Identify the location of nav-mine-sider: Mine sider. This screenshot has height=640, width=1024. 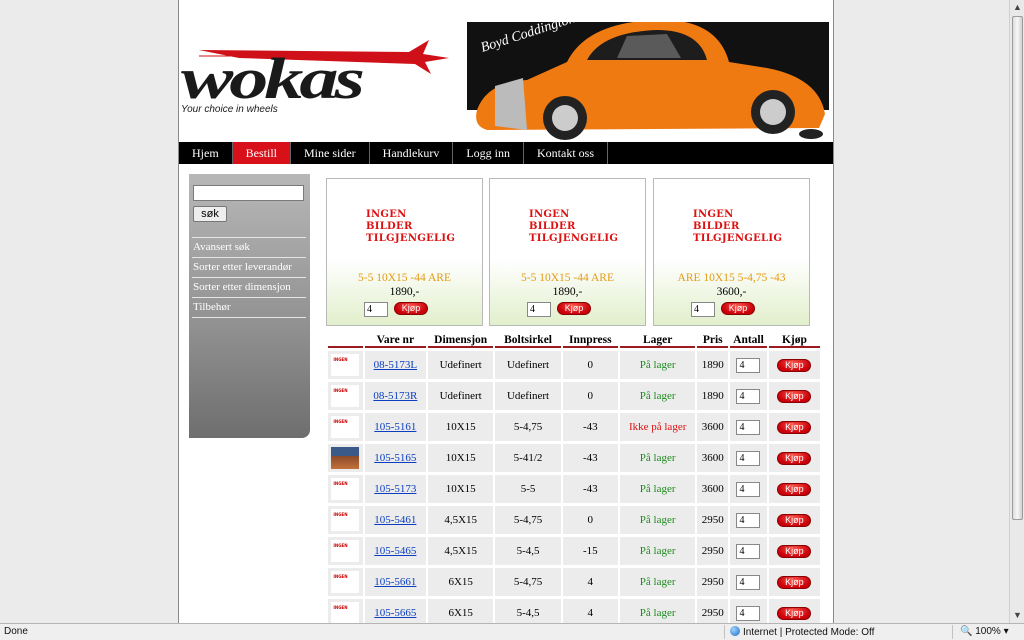
(330, 153).